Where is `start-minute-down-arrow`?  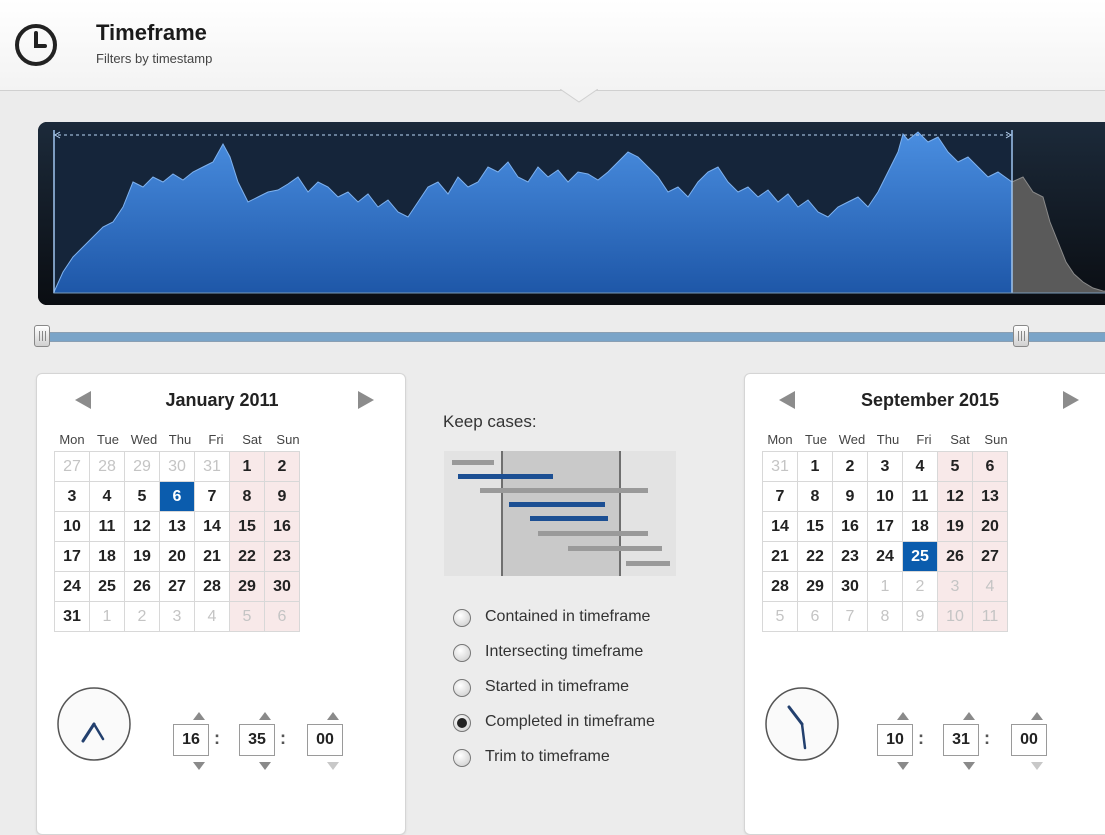
start-minute-down-arrow is located at coordinates (265, 766).